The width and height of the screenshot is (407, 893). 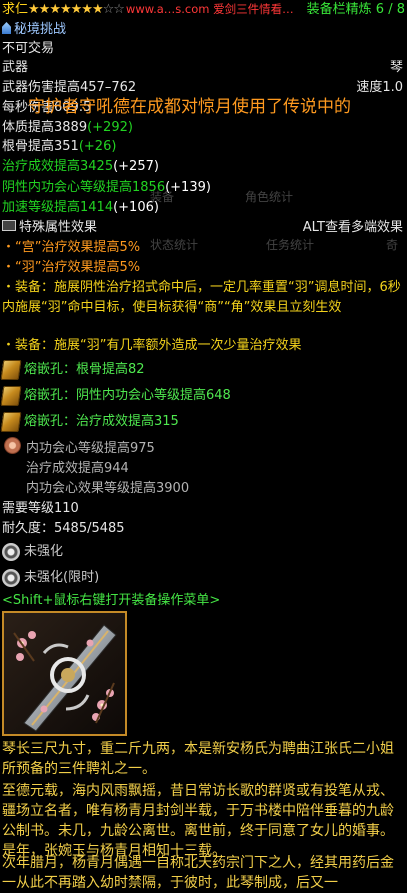 What do you see at coordinates (28, 48) in the screenshot?
I see `no-trade-label: 不可交易` at bounding box center [28, 48].